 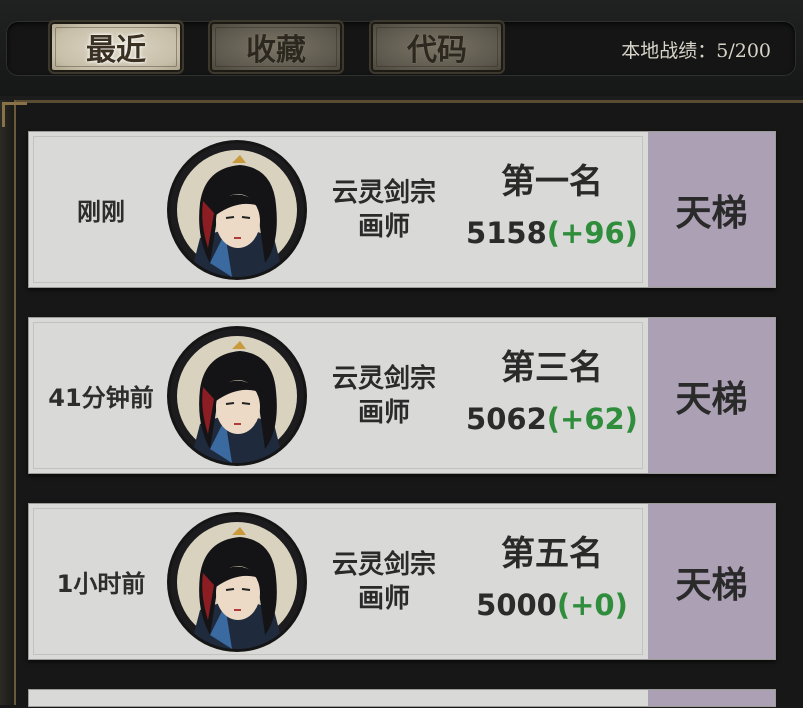 What do you see at coordinates (696, 51) in the screenshot?
I see `local-record: 本地战绩：5/200` at bounding box center [696, 51].